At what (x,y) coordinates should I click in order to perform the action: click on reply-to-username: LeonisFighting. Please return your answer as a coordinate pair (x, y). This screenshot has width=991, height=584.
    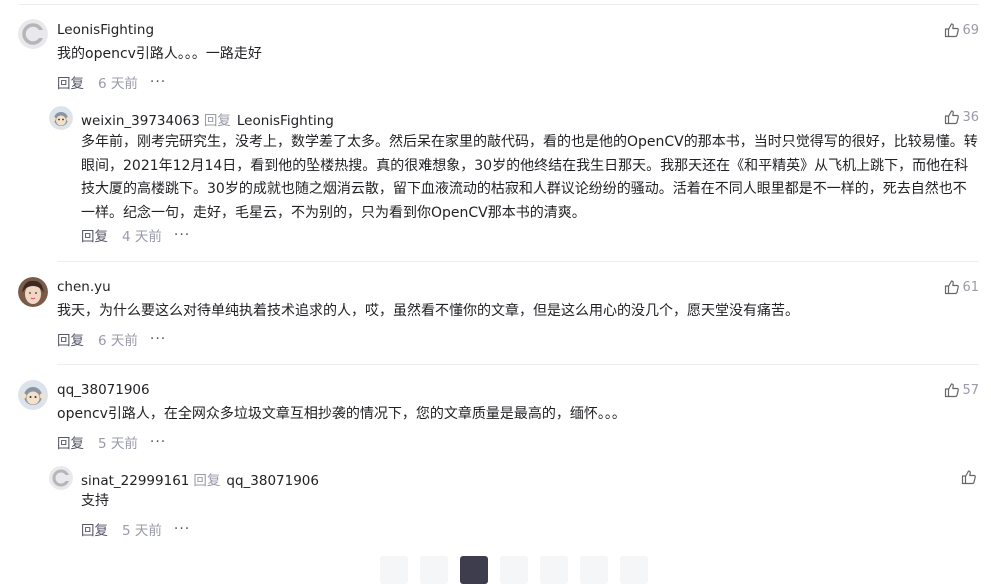
    Looking at the image, I should click on (285, 121).